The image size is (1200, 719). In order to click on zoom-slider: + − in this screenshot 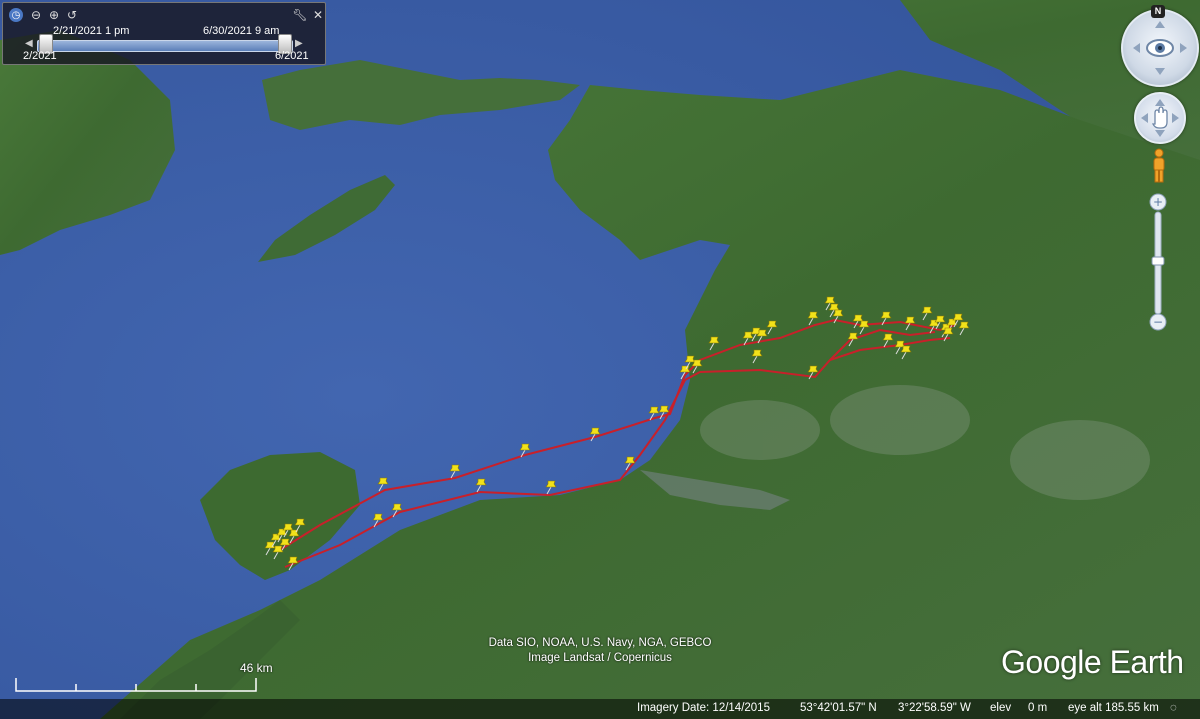, I will do `click(1158, 263)`.